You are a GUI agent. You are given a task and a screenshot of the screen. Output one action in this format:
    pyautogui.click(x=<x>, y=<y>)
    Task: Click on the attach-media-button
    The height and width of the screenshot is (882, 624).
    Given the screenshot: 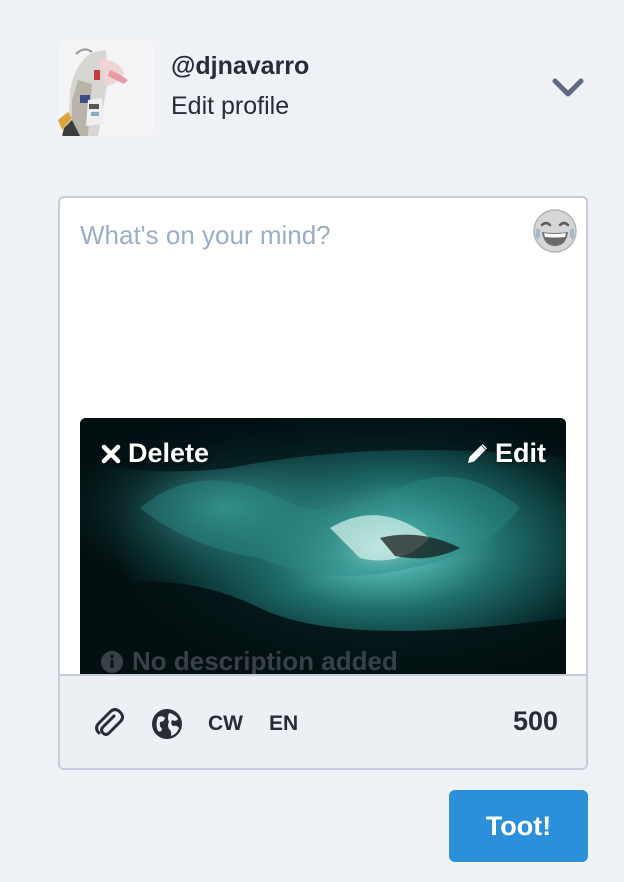 What is the action you would take?
    pyautogui.click(x=109, y=724)
    